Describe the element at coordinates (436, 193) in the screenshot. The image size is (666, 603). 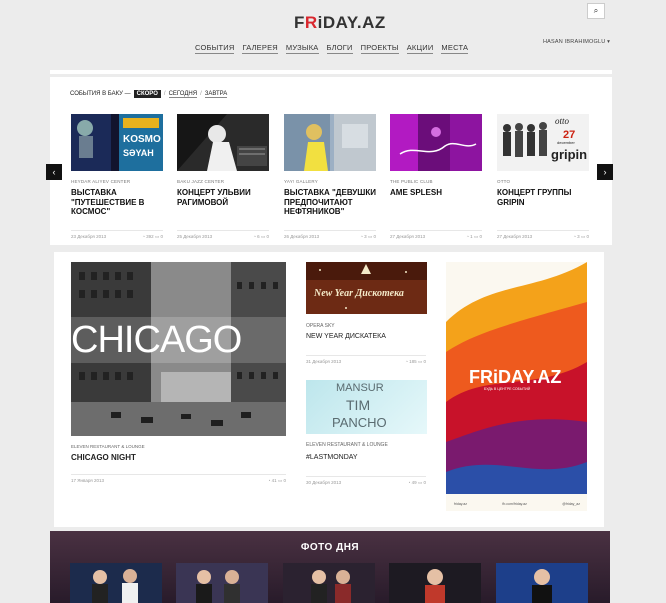
I see `event-title: AME SPLESH` at that location.